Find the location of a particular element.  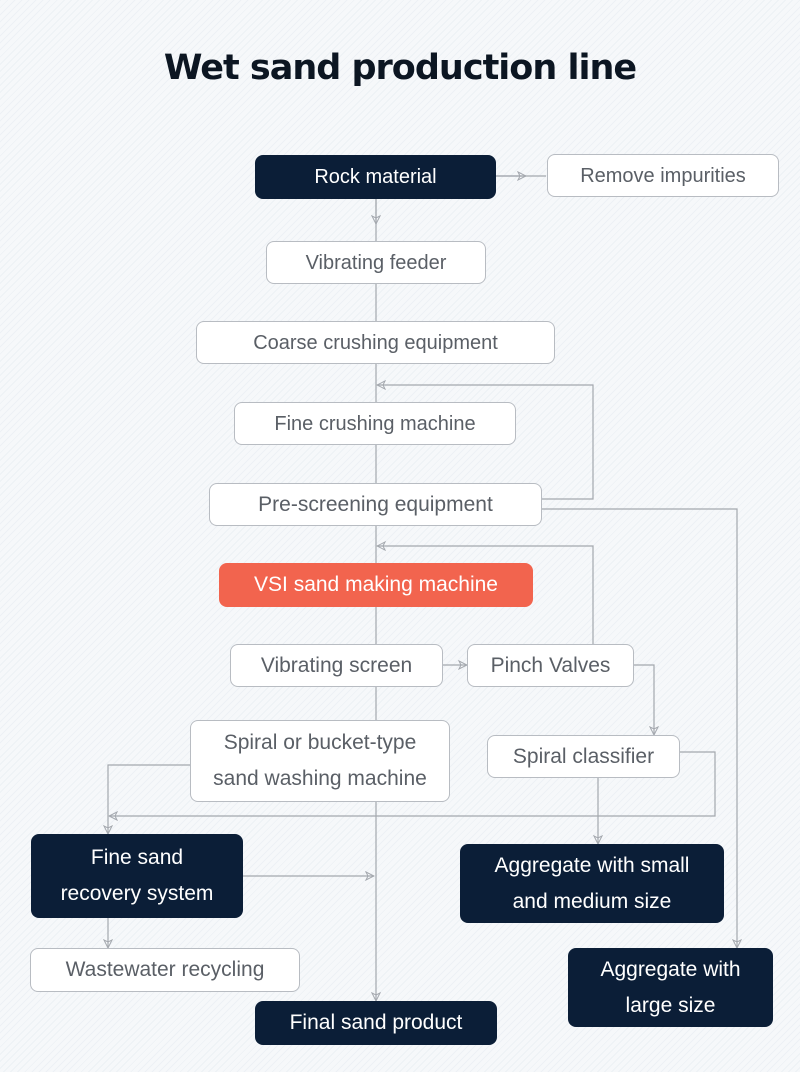

node-pre-screening: Pre-screening equipment is located at coordinates (375, 504).